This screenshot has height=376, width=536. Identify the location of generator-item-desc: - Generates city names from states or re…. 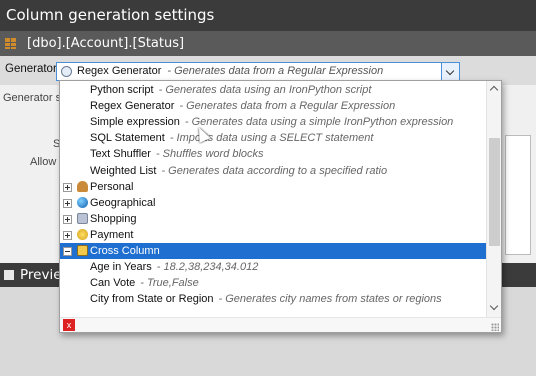
(330, 299).